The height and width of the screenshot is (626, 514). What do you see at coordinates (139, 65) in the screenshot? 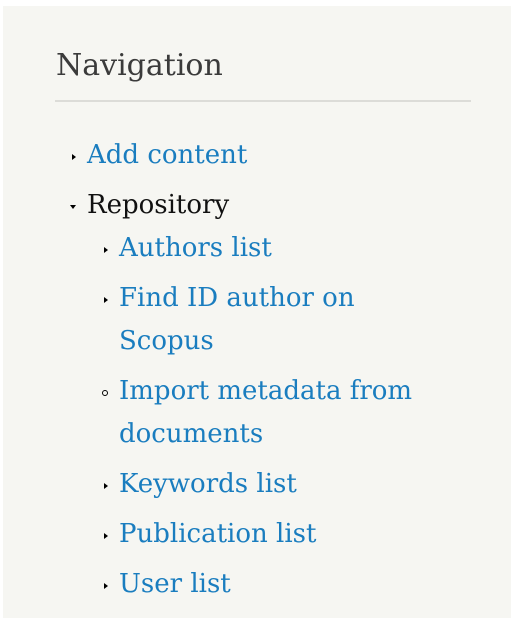
I see `navigation-title: Navigation` at bounding box center [139, 65].